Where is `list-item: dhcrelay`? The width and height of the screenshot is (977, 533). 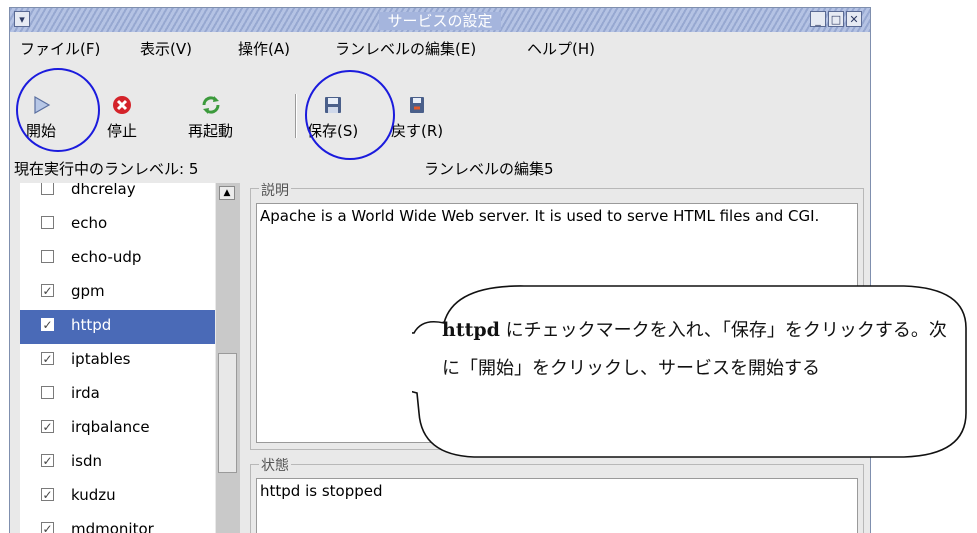 list-item: dhcrelay is located at coordinates (117, 195).